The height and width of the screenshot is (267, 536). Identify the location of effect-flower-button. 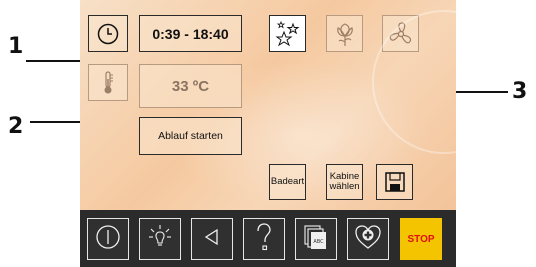
(344, 33).